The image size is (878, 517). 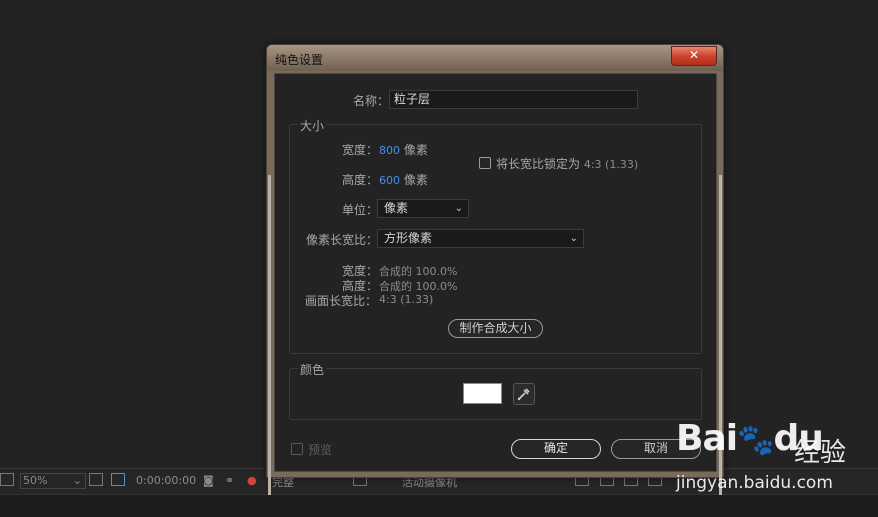 I want to click on eyedropper-icon, so click(x=523, y=394).